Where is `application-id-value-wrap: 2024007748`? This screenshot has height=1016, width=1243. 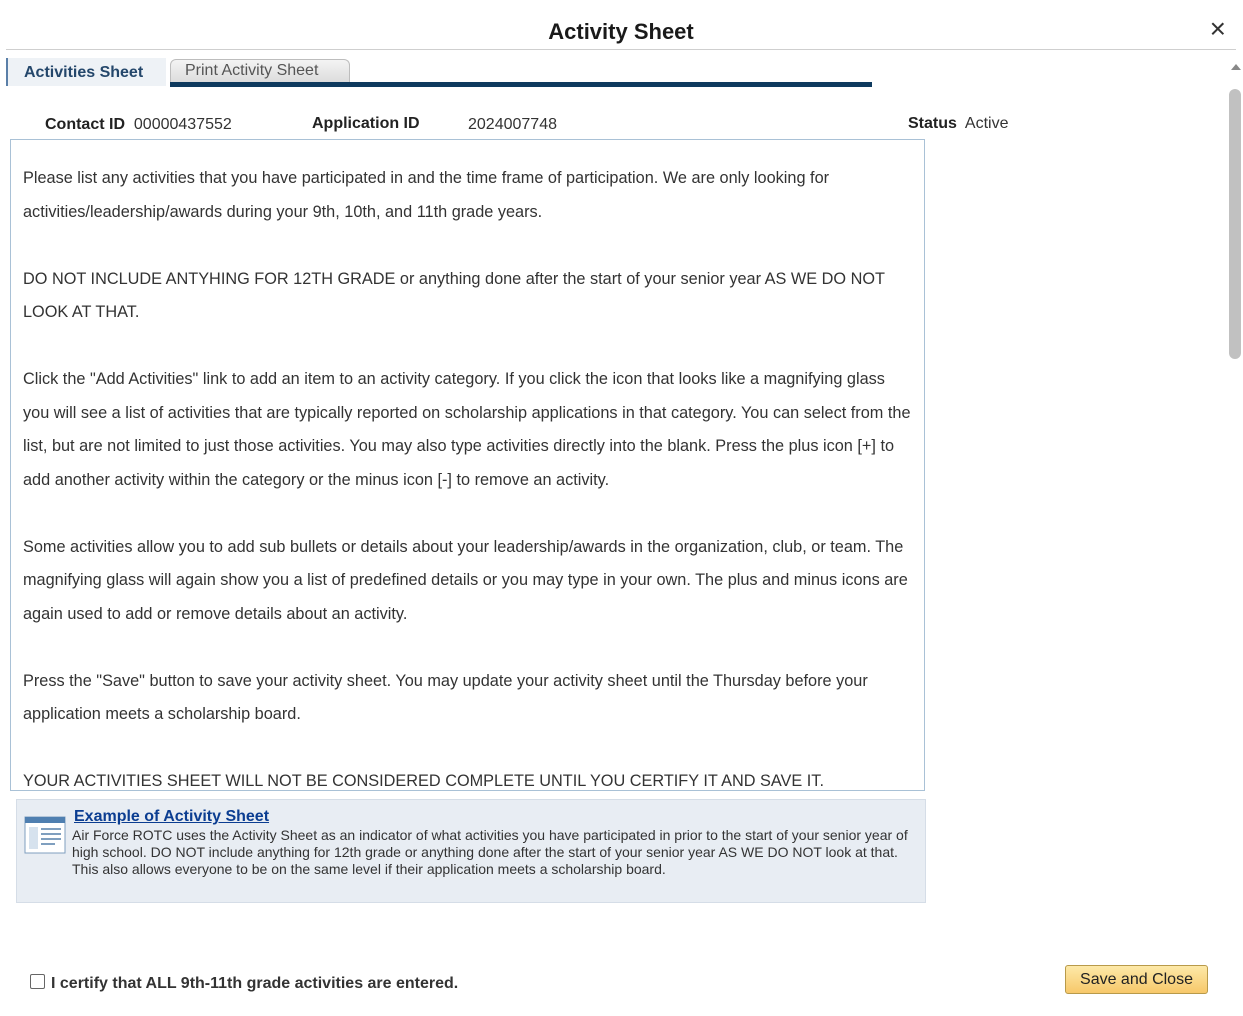
application-id-value-wrap: 2024007748 is located at coordinates (512, 125).